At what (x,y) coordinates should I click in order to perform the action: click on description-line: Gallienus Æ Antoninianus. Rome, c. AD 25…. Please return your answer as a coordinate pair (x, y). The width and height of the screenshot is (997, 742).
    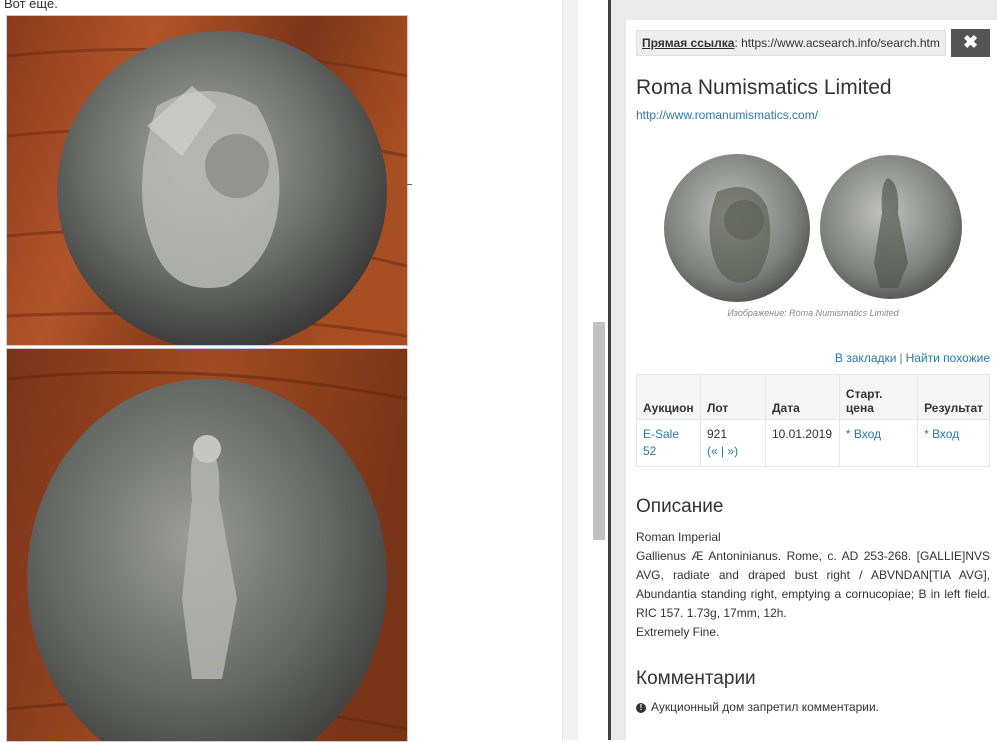
    Looking at the image, I should click on (813, 584).